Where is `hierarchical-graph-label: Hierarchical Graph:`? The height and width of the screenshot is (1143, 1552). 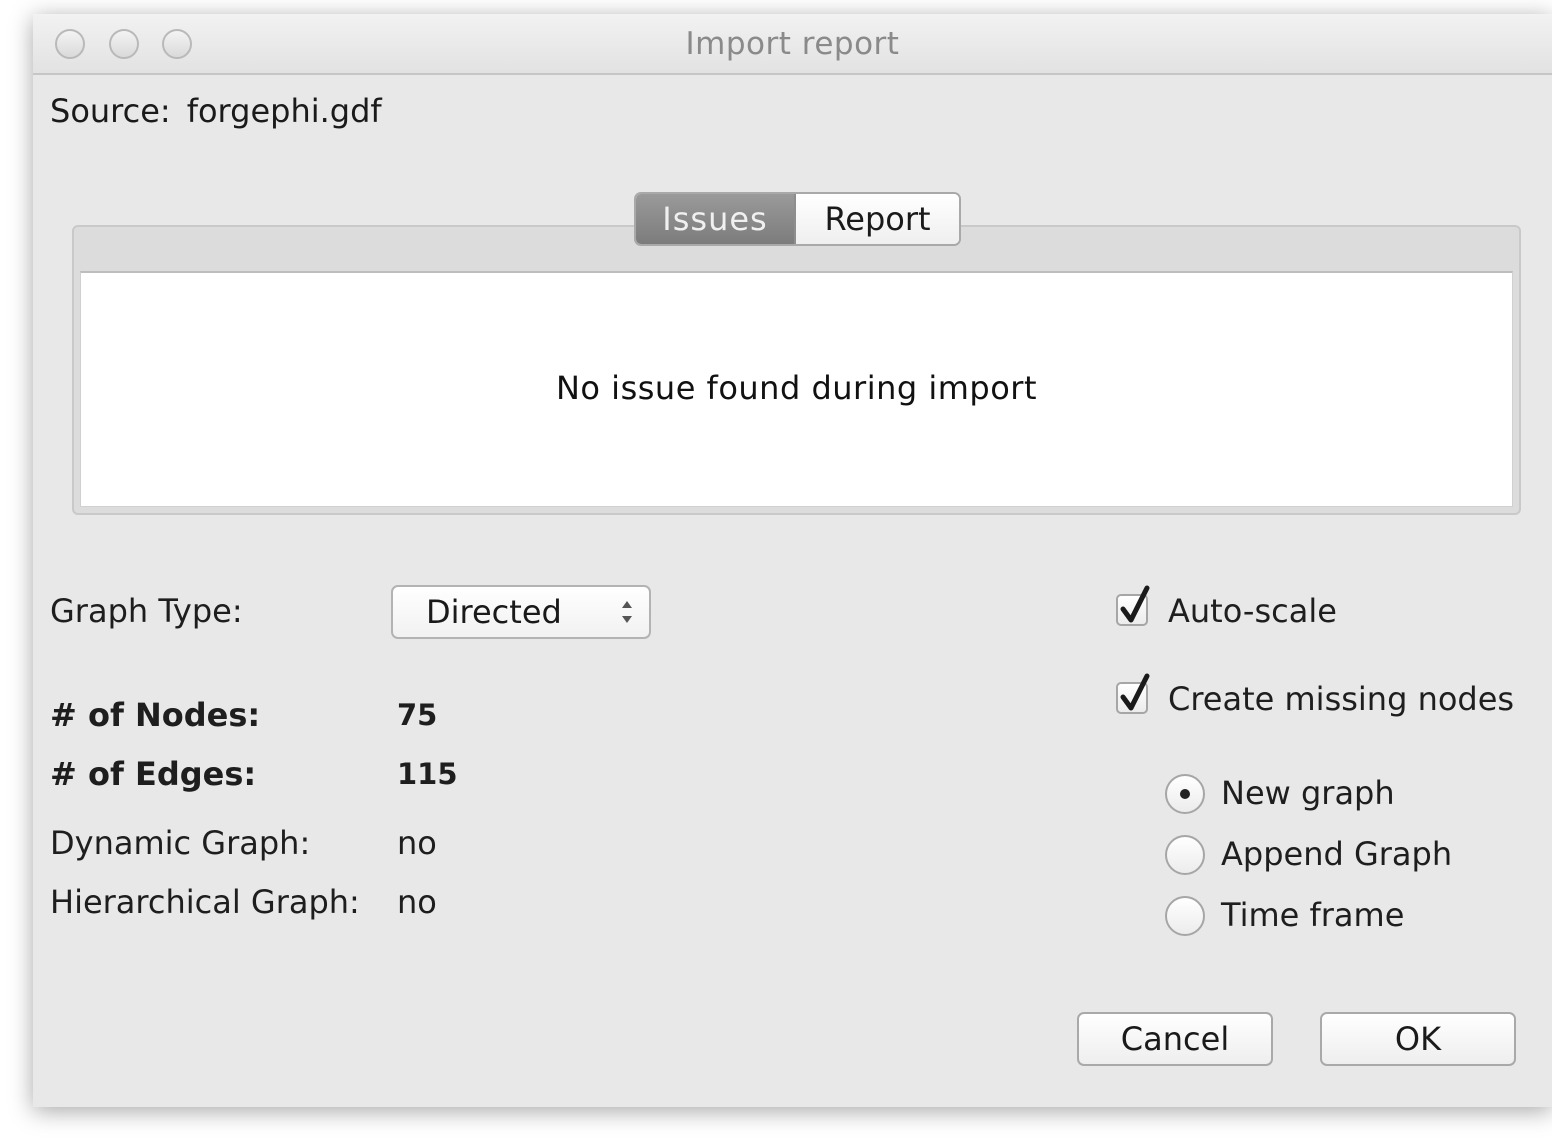
hierarchical-graph-label: Hierarchical Graph: is located at coordinates (205, 902).